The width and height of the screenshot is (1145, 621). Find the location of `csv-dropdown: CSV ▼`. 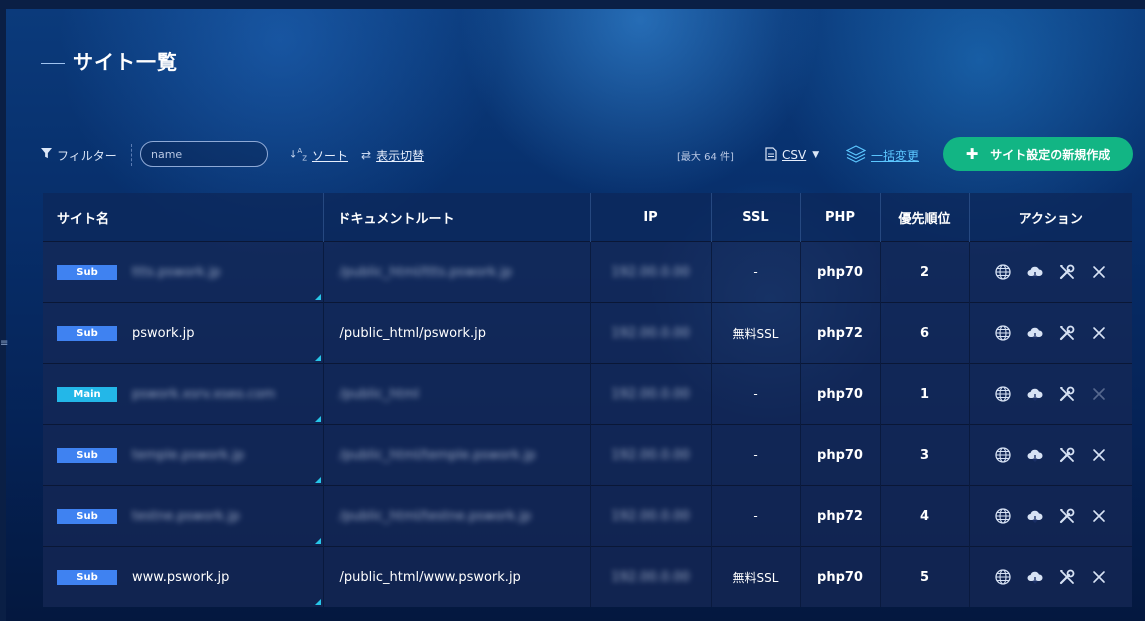

csv-dropdown: CSV ▼ is located at coordinates (792, 155).